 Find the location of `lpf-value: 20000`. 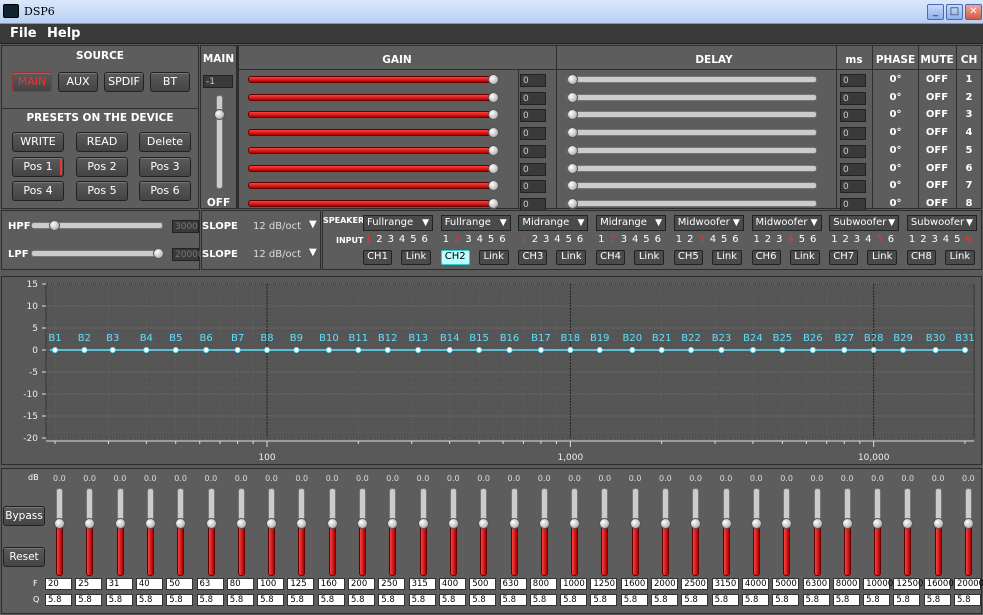

lpf-value: 20000 is located at coordinates (188, 254).